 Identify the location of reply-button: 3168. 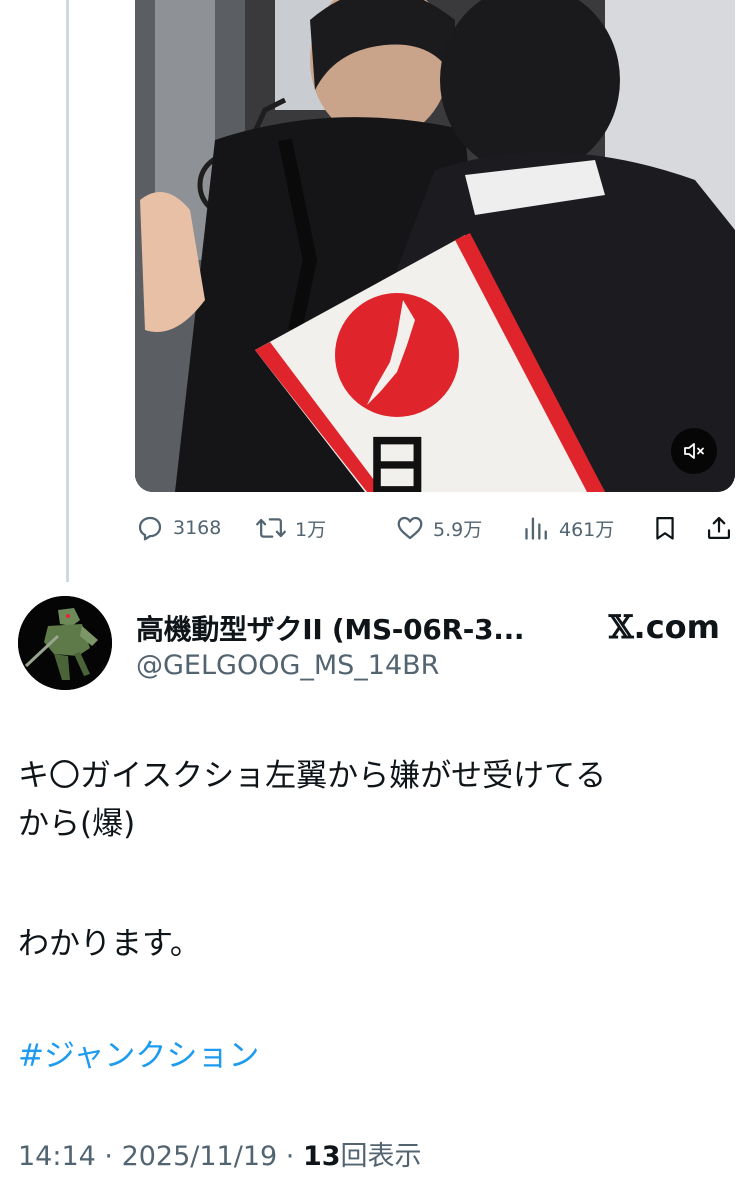
(195, 528).